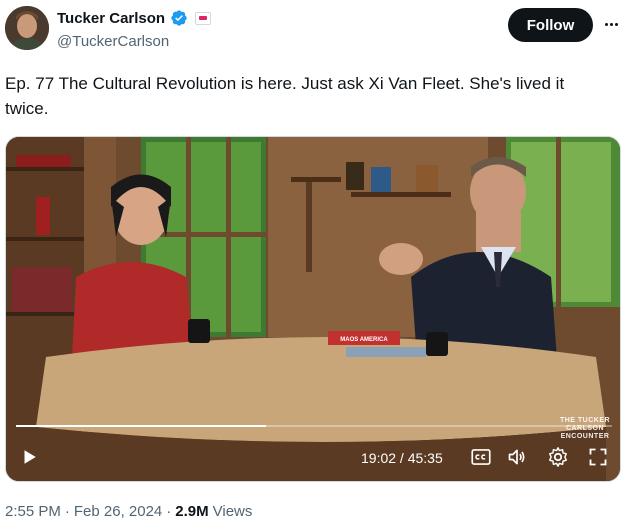 This screenshot has width=626, height=524. I want to click on views-label: Views, so click(232, 511).